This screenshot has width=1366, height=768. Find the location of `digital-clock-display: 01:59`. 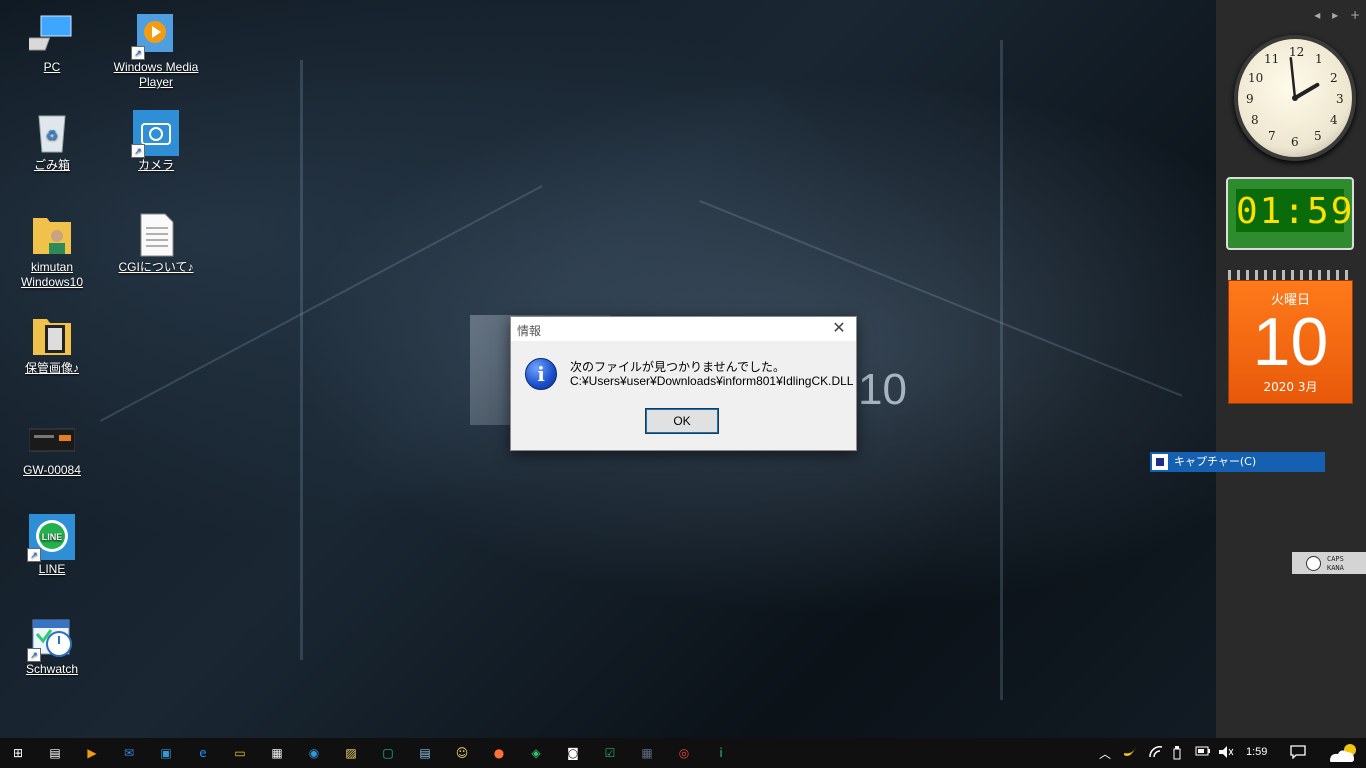

digital-clock-display: 01:59 is located at coordinates (1295, 210).